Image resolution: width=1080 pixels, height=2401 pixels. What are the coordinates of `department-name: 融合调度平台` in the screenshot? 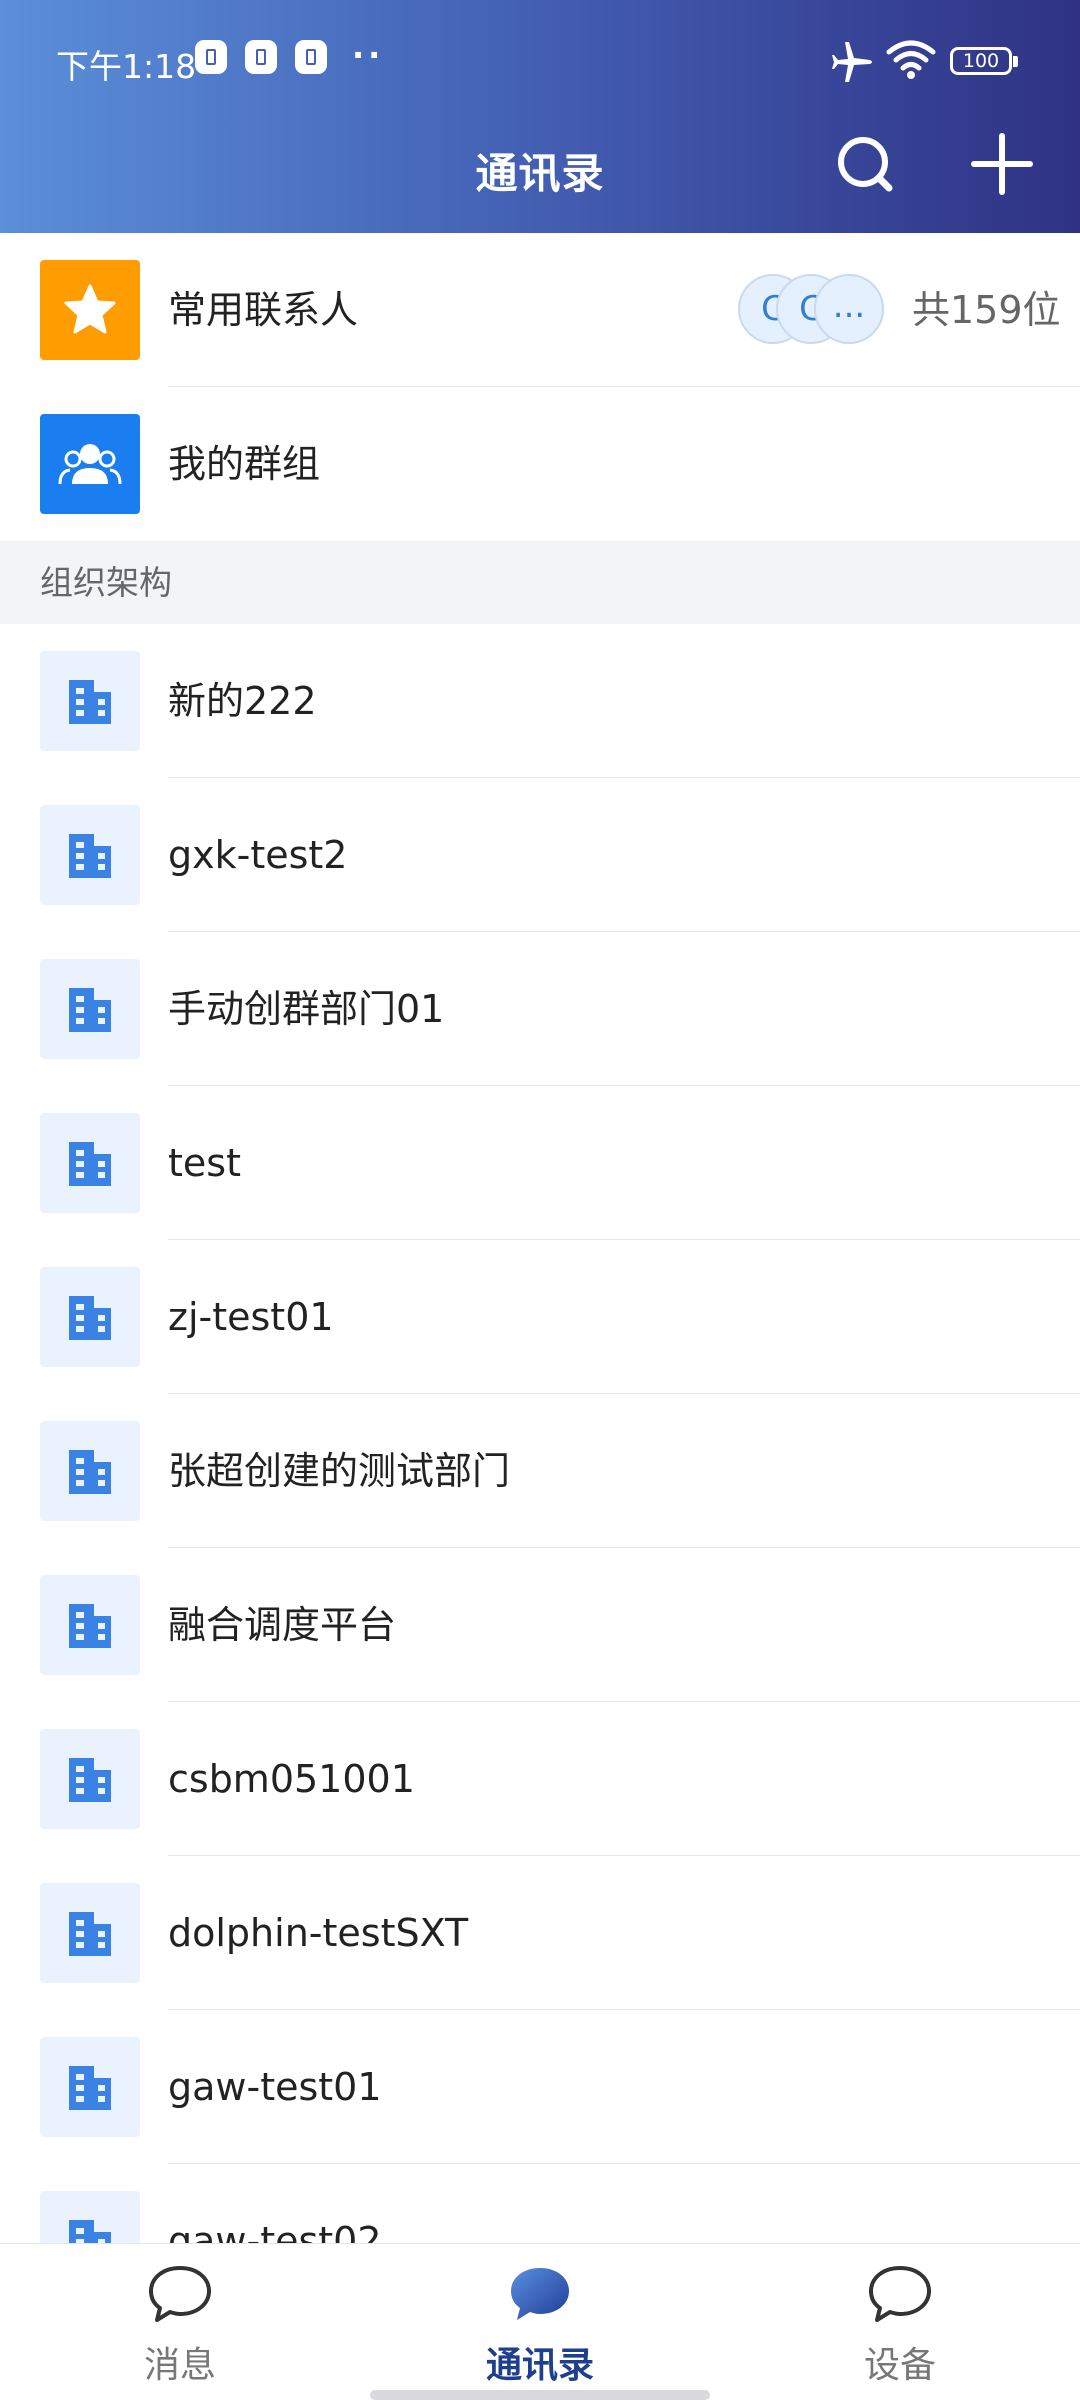 It's located at (282, 1625).